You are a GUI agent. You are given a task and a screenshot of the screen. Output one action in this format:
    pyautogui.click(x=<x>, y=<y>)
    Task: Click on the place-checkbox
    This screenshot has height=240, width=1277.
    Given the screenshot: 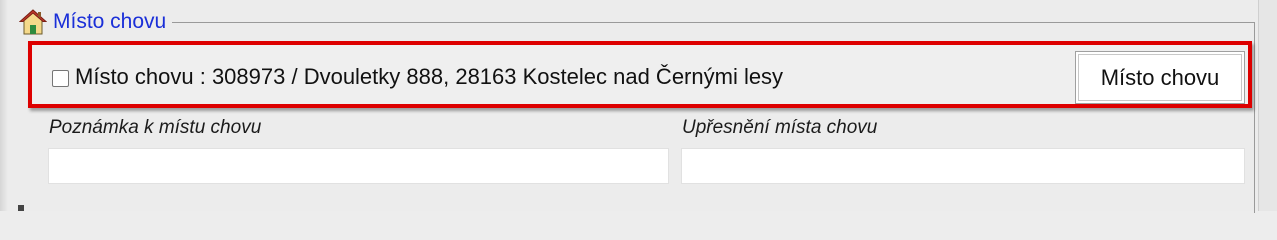 What is the action you would take?
    pyautogui.click(x=60, y=78)
    